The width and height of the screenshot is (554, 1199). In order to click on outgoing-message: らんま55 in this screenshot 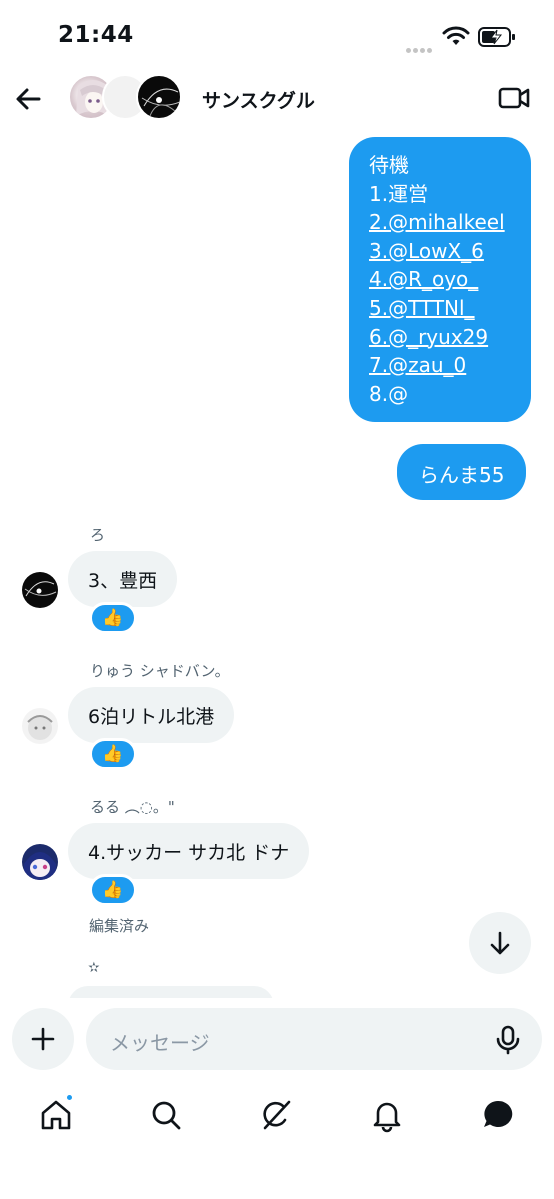, I will do `click(462, 472)`.